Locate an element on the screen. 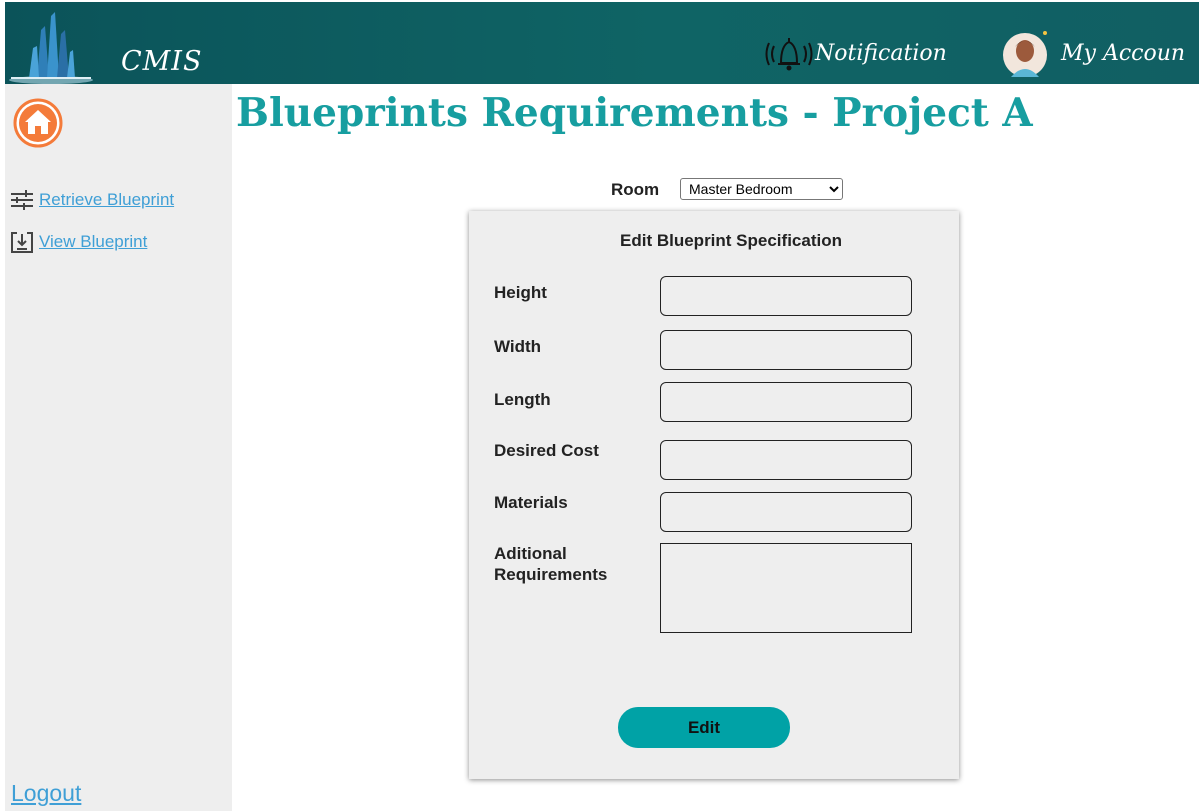 The image size is (1199, 811). width-label: Width is located at coordinates (518, 346).